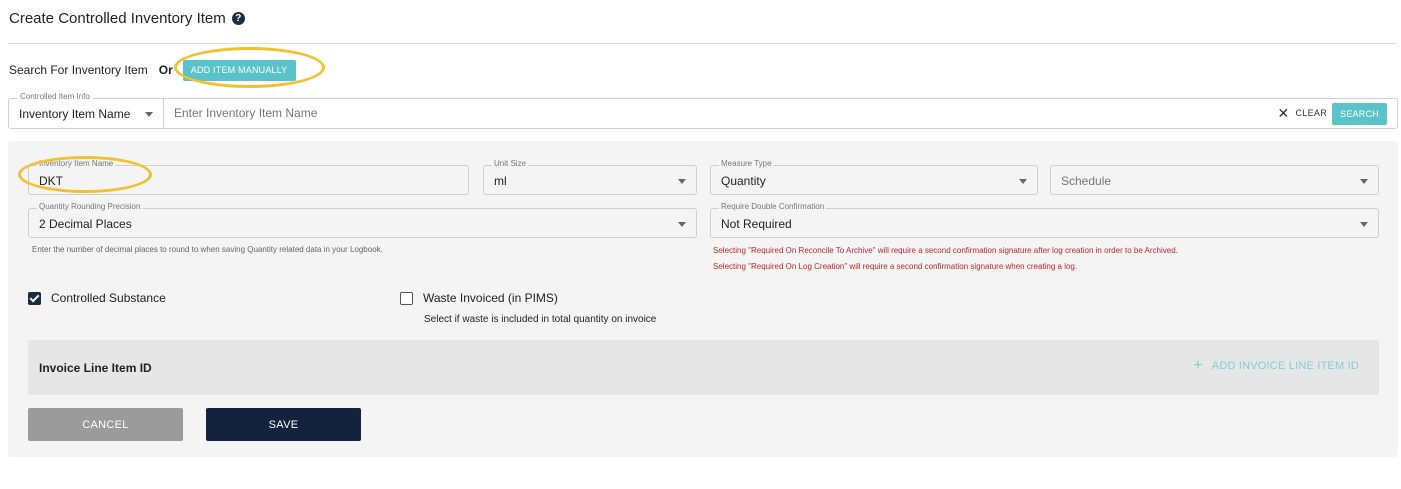 The image size is (1401, 489). Describe the element at coordinates (108, 298) in the screenshot. I see `controlled-substance-label: Controlled Substance` at that location.